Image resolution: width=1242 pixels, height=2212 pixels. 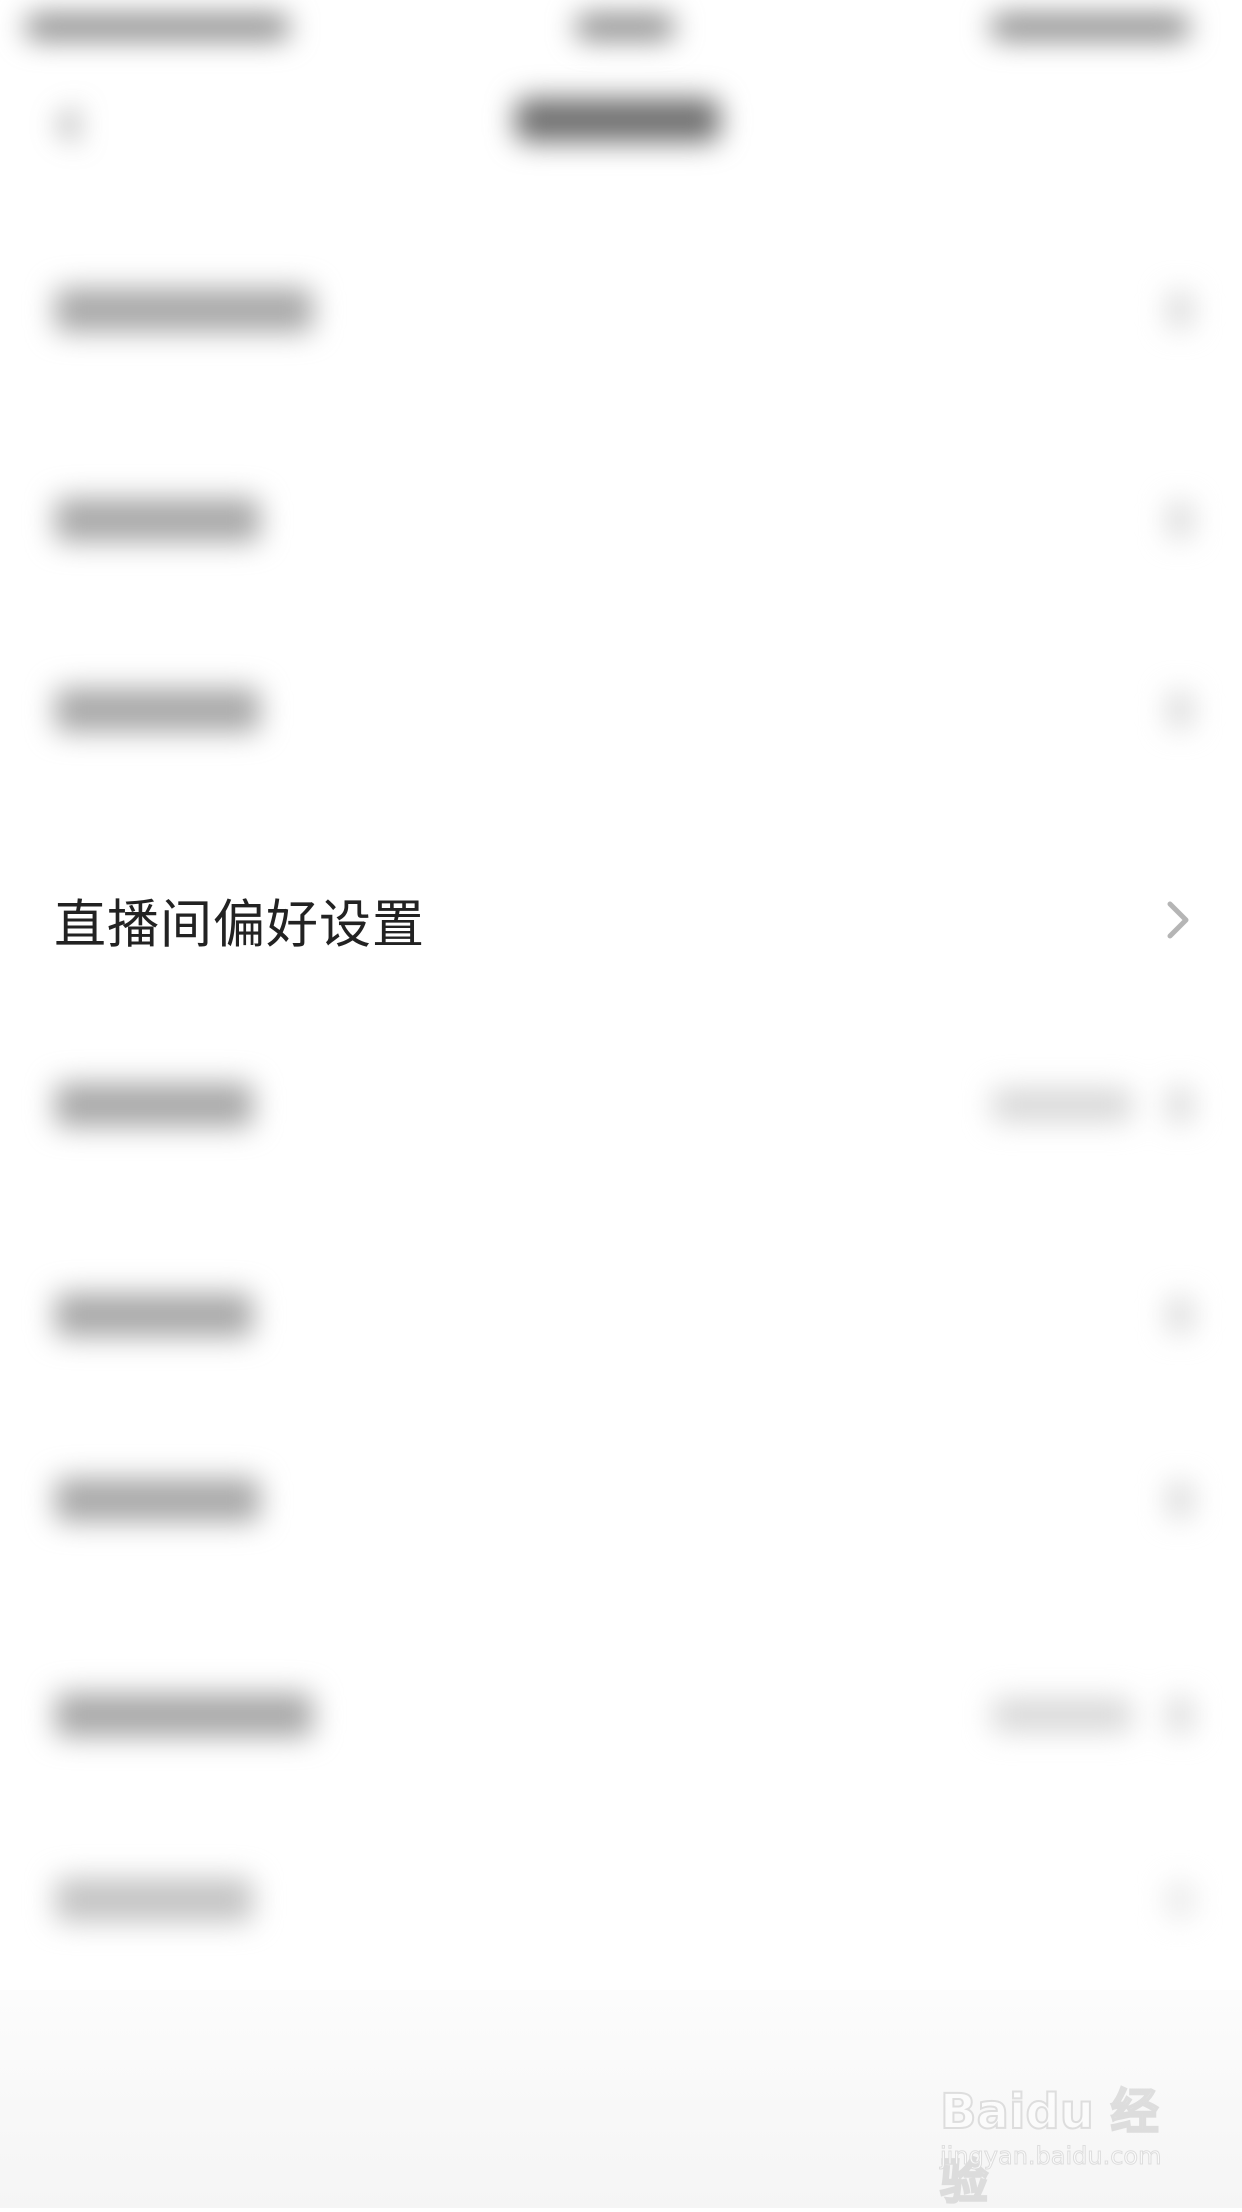 I want to click on live-room-preference-row: 直播间偏好设置, so click(x=621, y=920).